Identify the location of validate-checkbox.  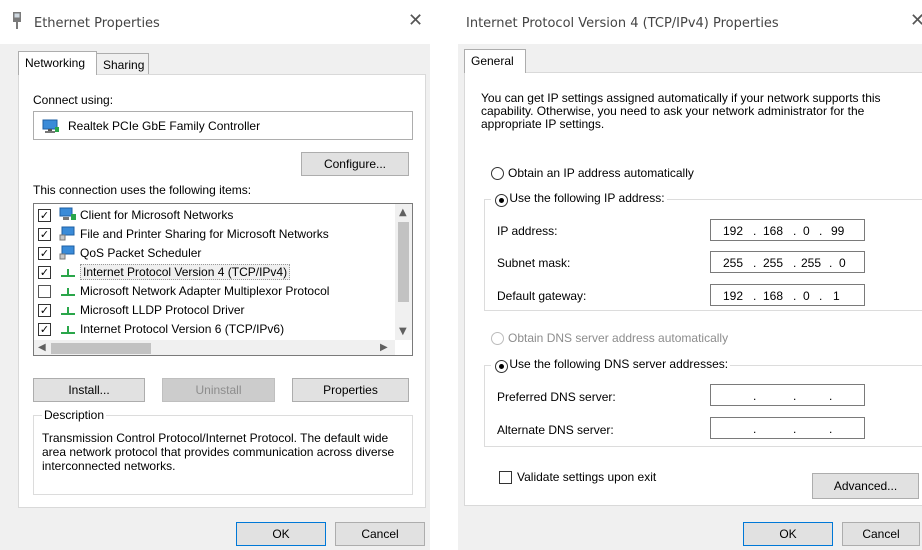
(505, 477).